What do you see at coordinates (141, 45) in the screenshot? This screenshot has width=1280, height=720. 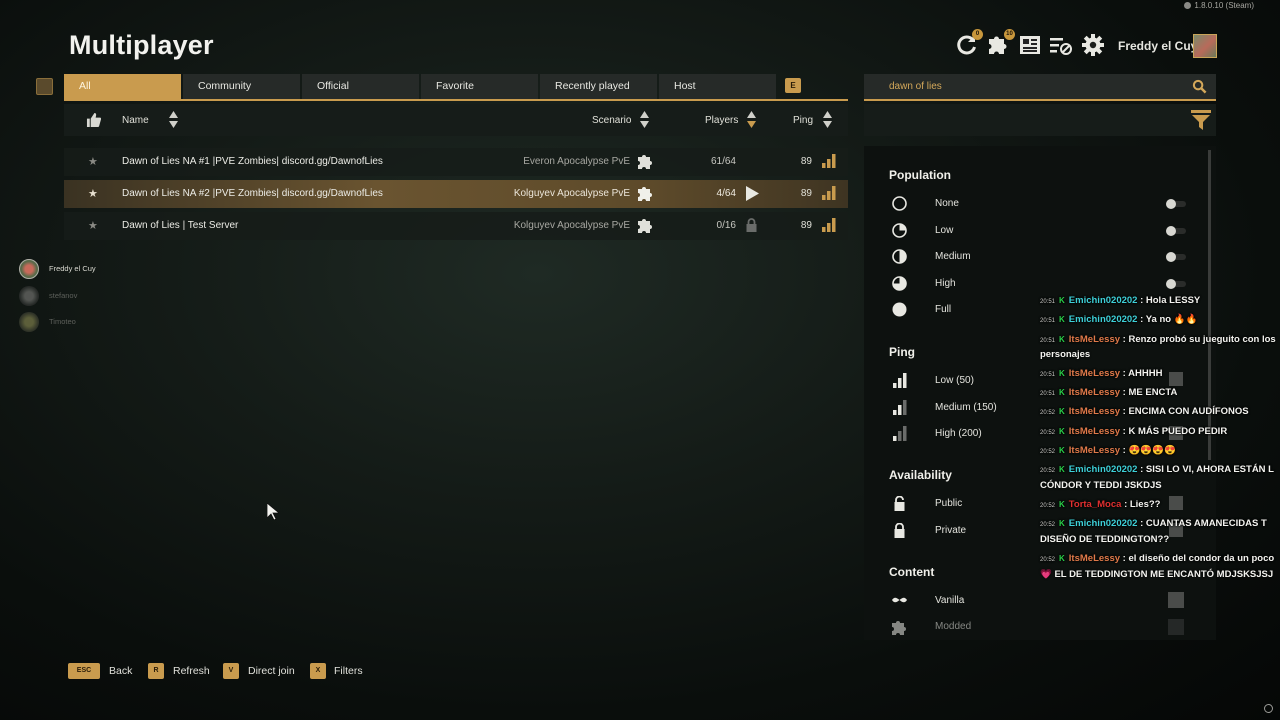 I see `page-title: Multiplayer` at bounding box center [141, 45].